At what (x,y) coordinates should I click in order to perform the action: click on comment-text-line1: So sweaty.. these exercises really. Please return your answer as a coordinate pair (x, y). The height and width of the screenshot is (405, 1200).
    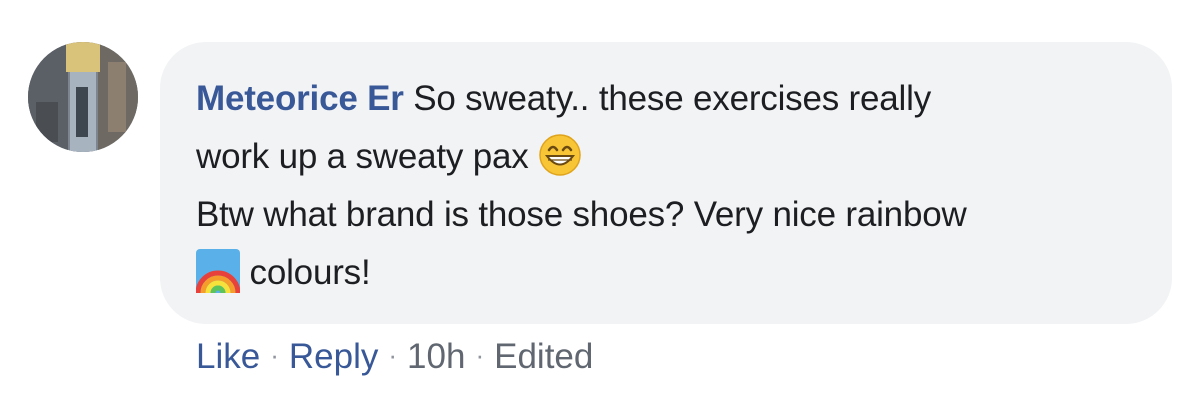
    Looking at the image, I should click on (672, 98).